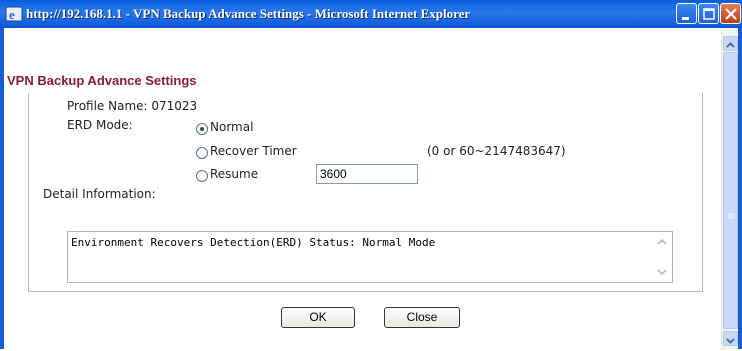  I want to click on scroll-up-icon, so click(730, 45).